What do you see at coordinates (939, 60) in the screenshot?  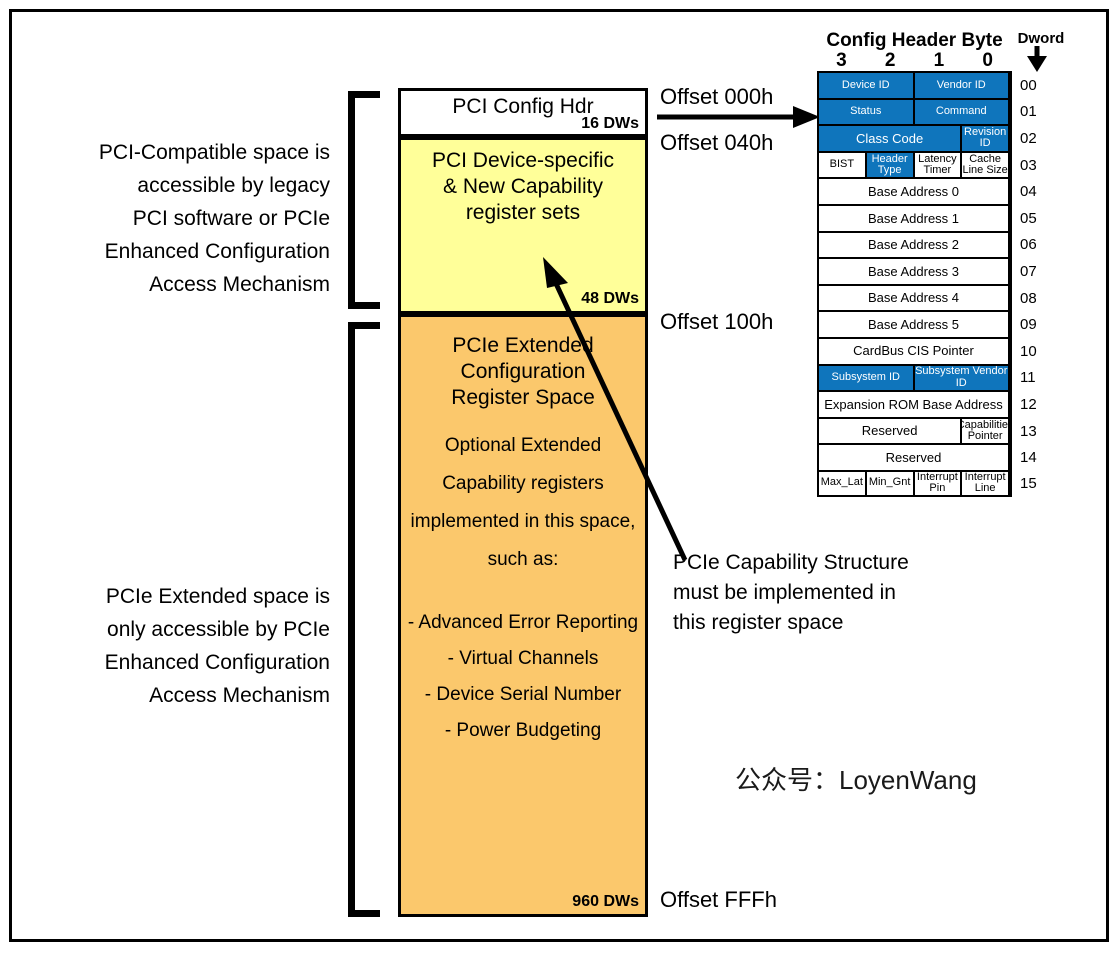 I see `byte-number-1: 1` at bounding box center [939, 60].